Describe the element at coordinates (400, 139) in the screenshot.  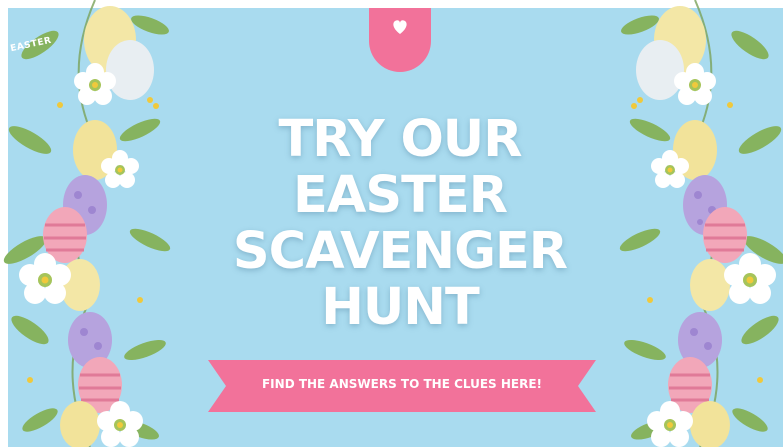
I see `headline-line: TRY OUR` at that location.